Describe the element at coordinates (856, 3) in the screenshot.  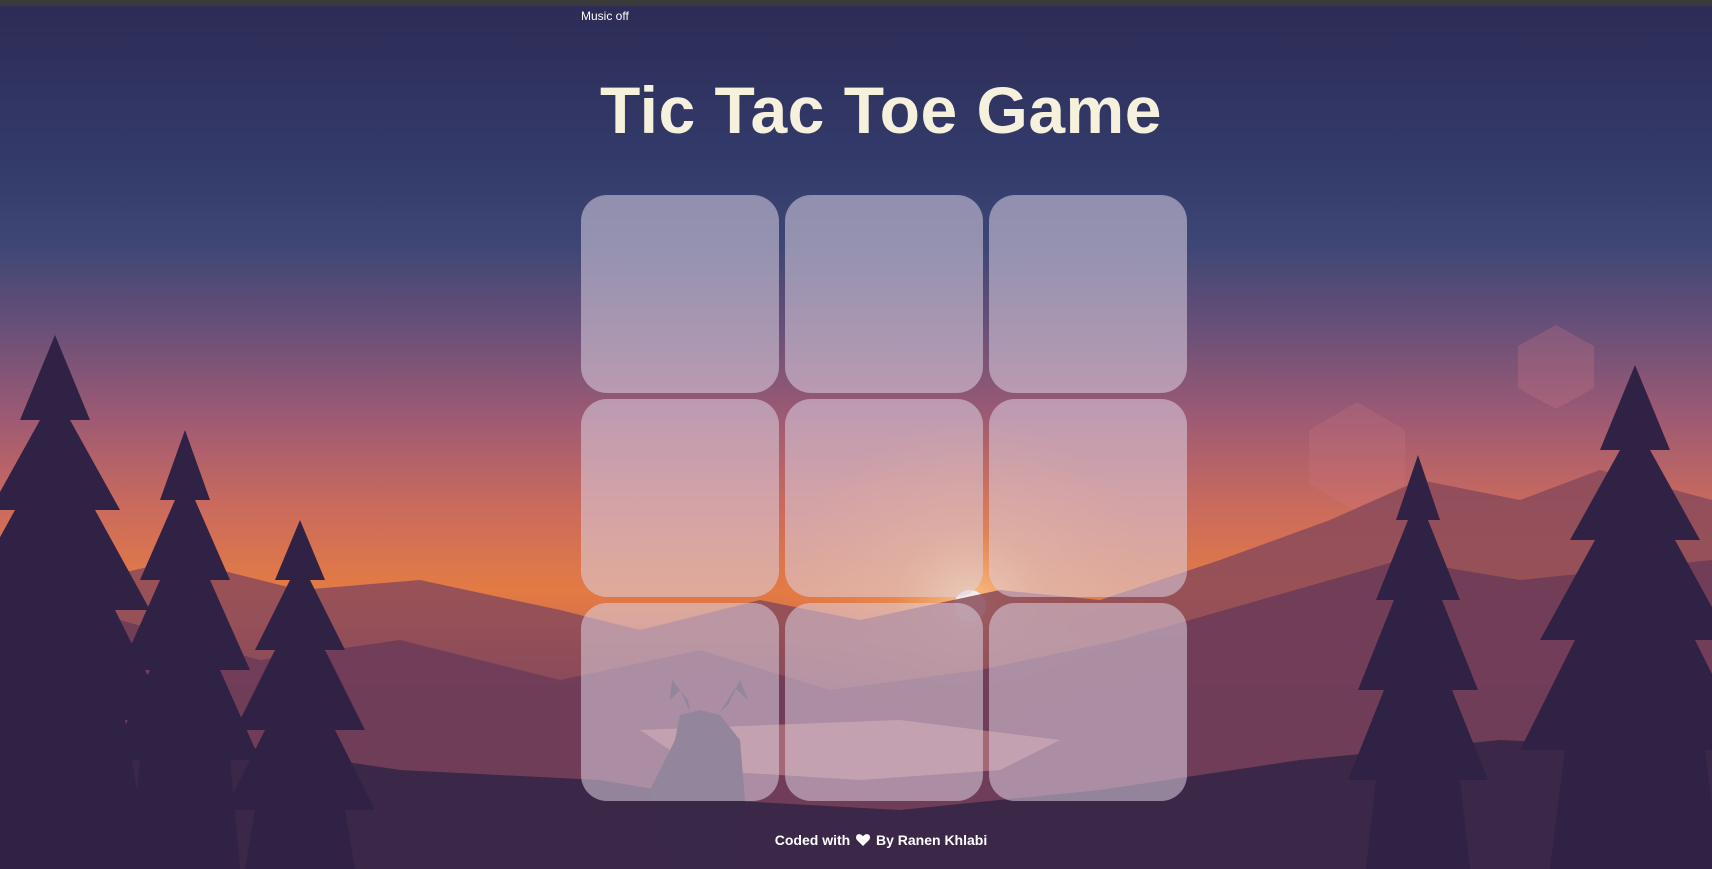
I see `top-bar` at that location.